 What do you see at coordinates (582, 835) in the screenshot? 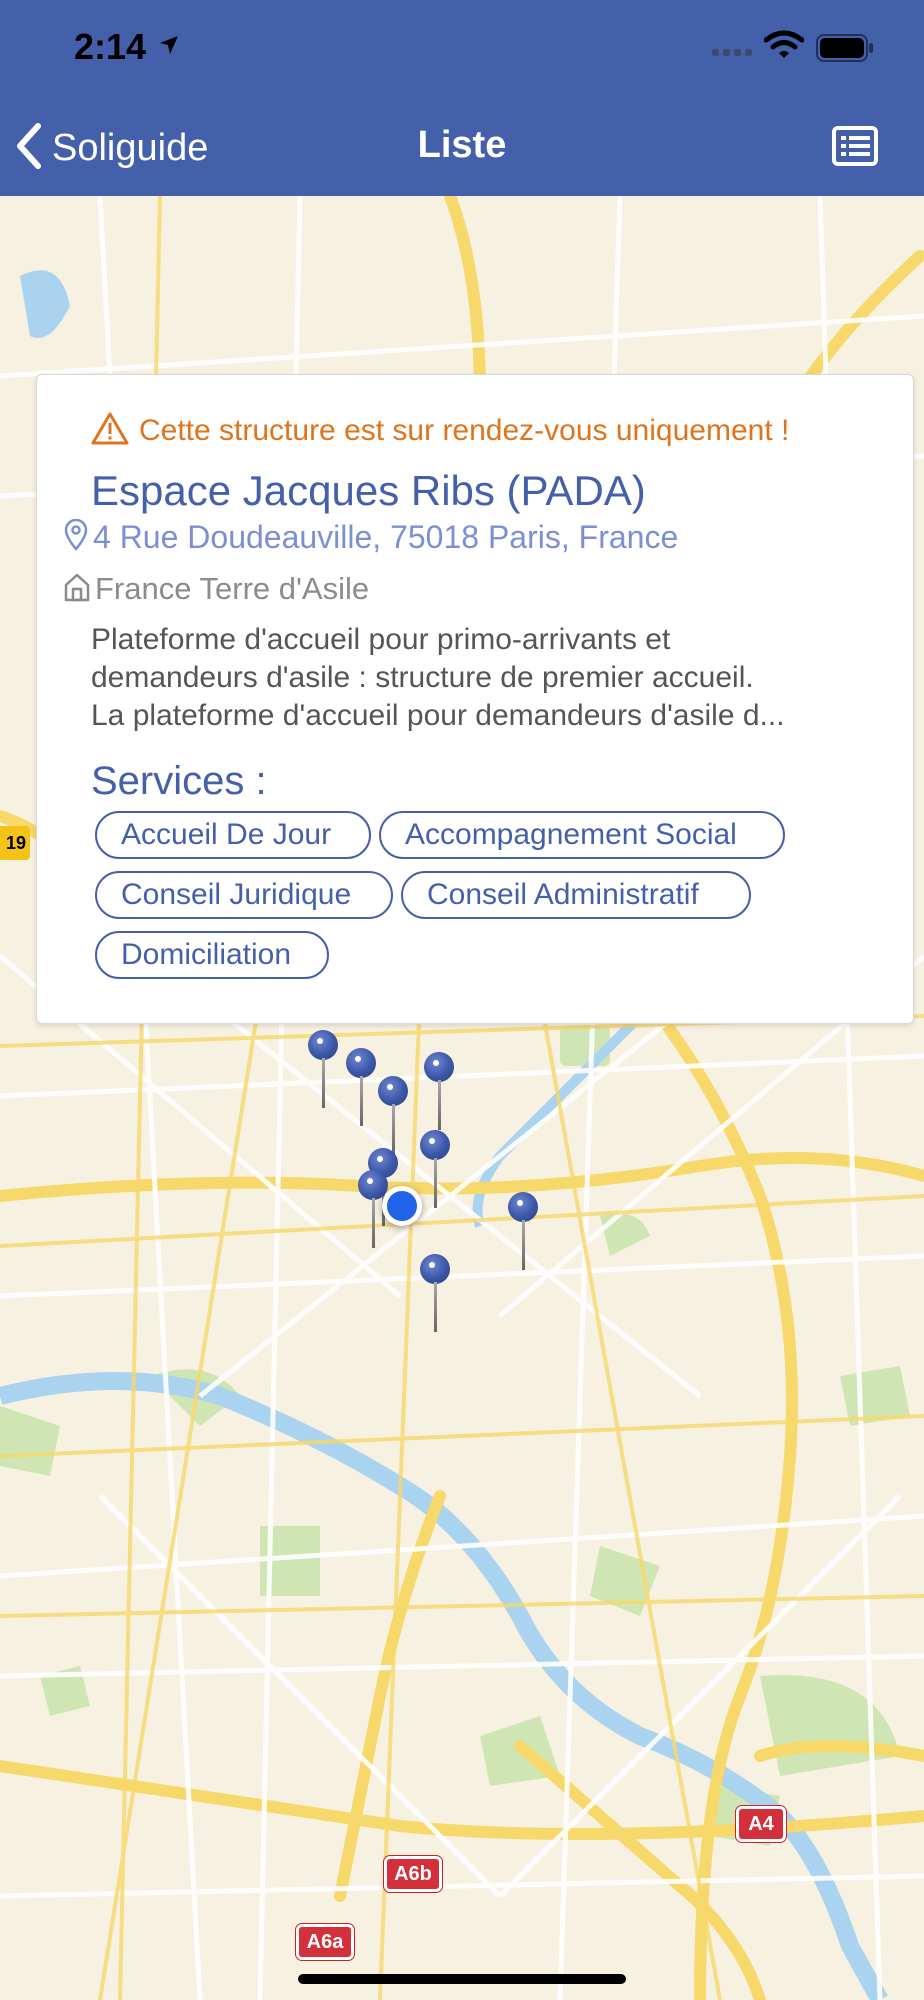
I see `service-chip: Accompagnement Social` at bounding box center [582, 835].